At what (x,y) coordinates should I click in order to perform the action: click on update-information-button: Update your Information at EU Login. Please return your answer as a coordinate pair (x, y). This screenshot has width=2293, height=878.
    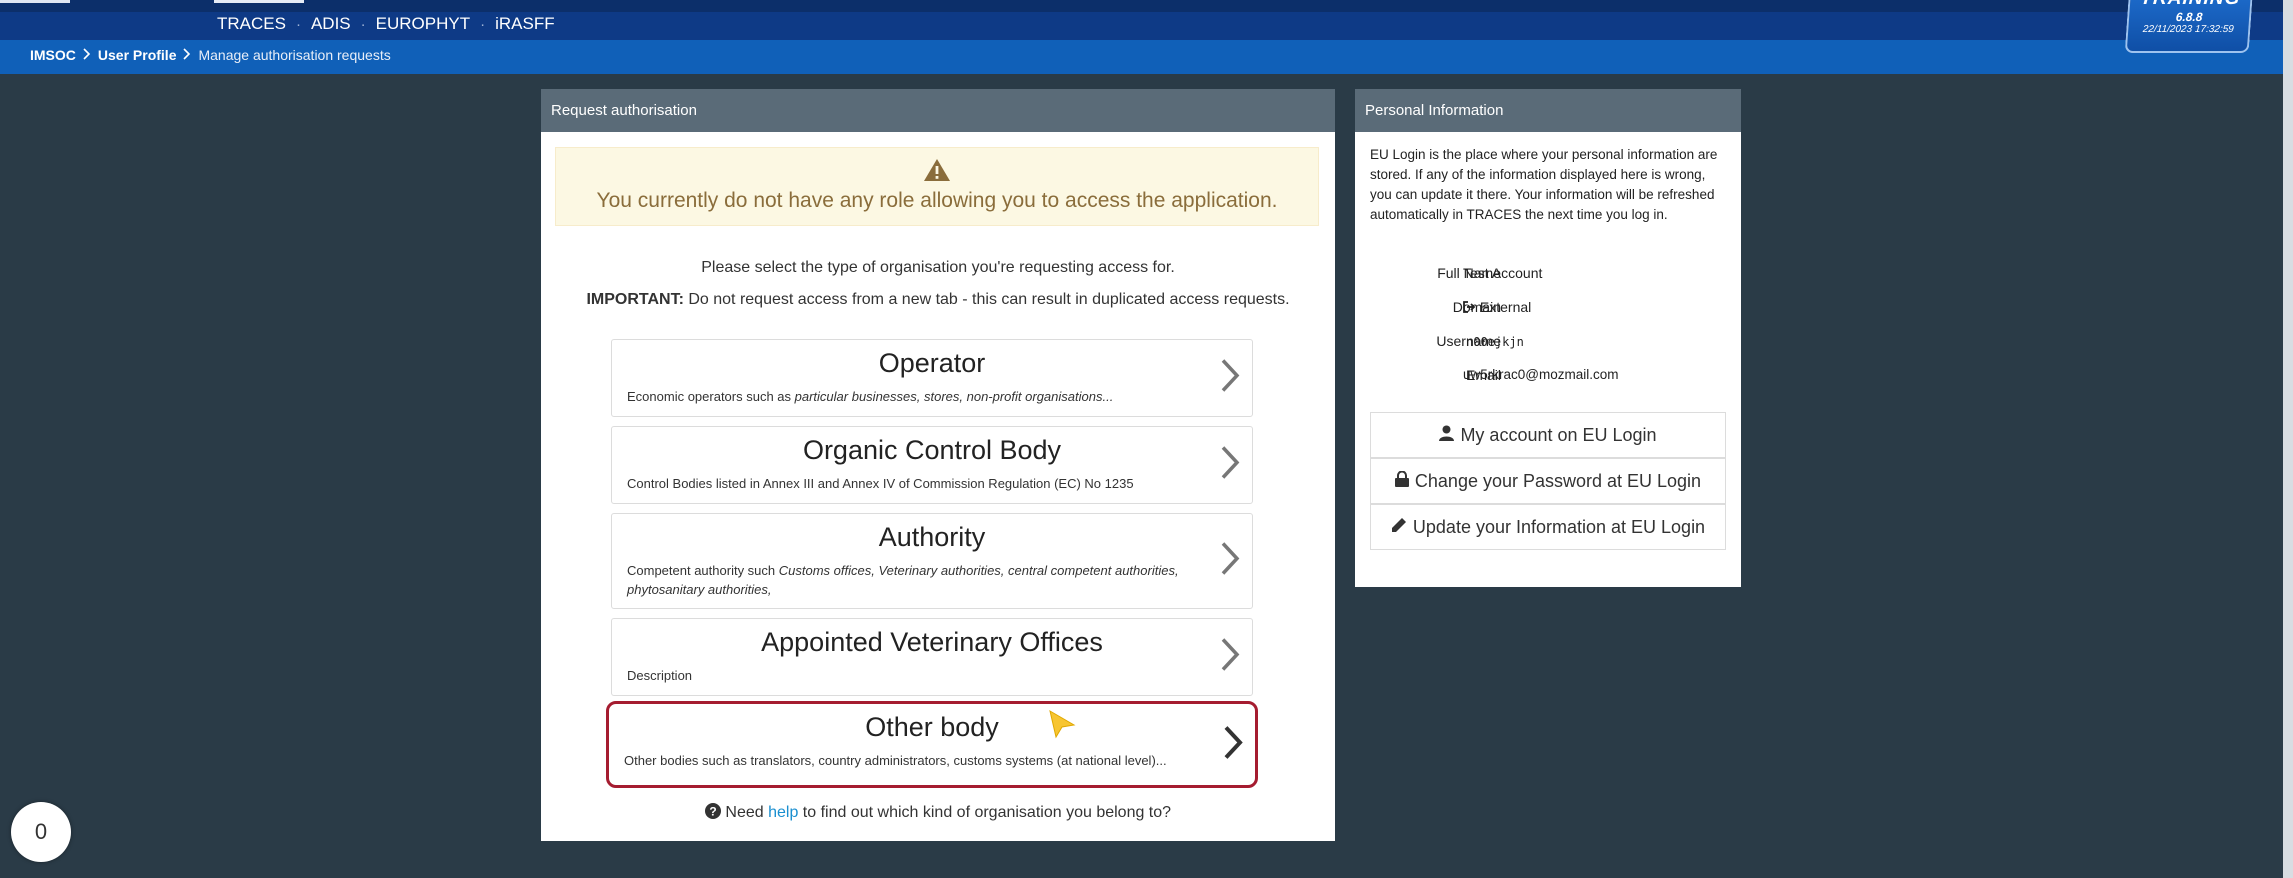
    Looking at the image, I should click on (1548, 527).